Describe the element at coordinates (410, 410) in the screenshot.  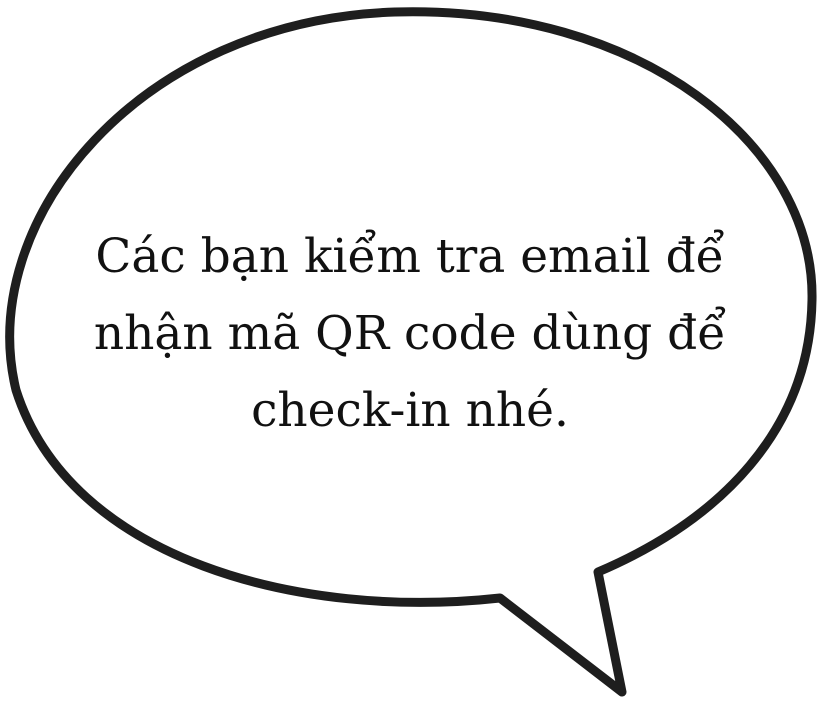
I see `message-line-3: check-in nhé.` at that location.